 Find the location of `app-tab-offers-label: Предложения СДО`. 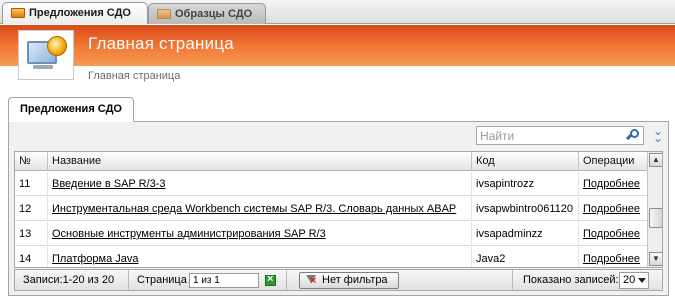

app-tab-offers-label: Предложения СДО is located at coordinates (80, 13).